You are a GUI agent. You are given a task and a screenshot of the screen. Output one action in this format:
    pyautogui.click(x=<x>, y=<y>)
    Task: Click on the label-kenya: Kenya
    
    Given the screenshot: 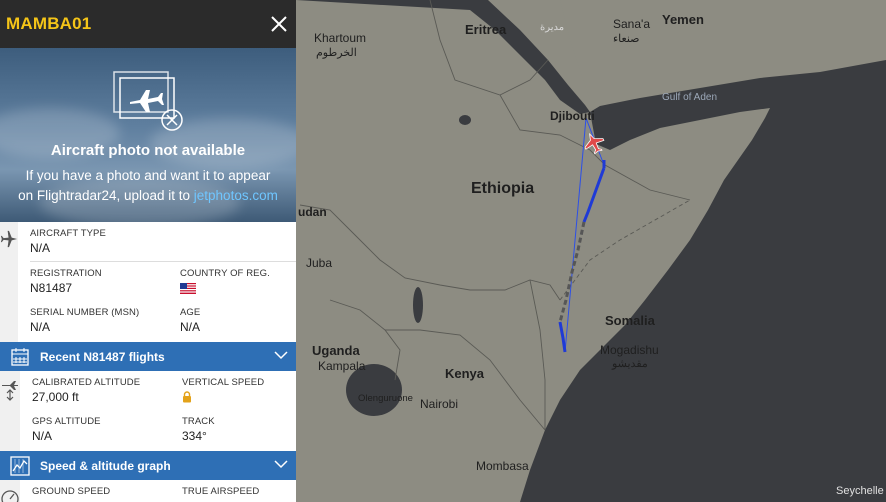 What is the action you would take?
    pyautogui.click(x=465, y=373)
    